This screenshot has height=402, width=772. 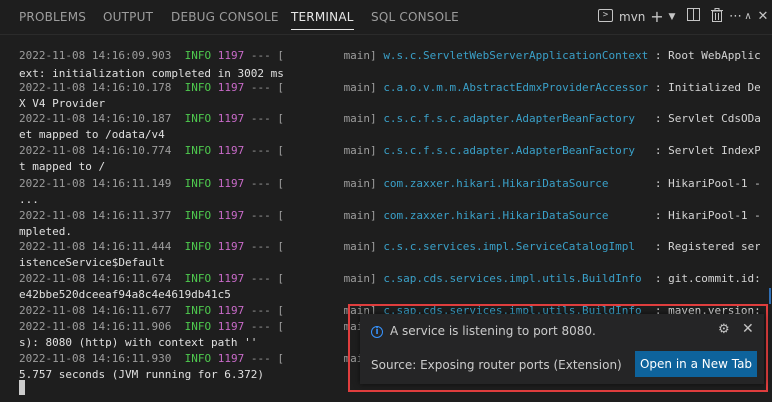 I want to click on more-icon: ⋯, so click(x=735, y=17).